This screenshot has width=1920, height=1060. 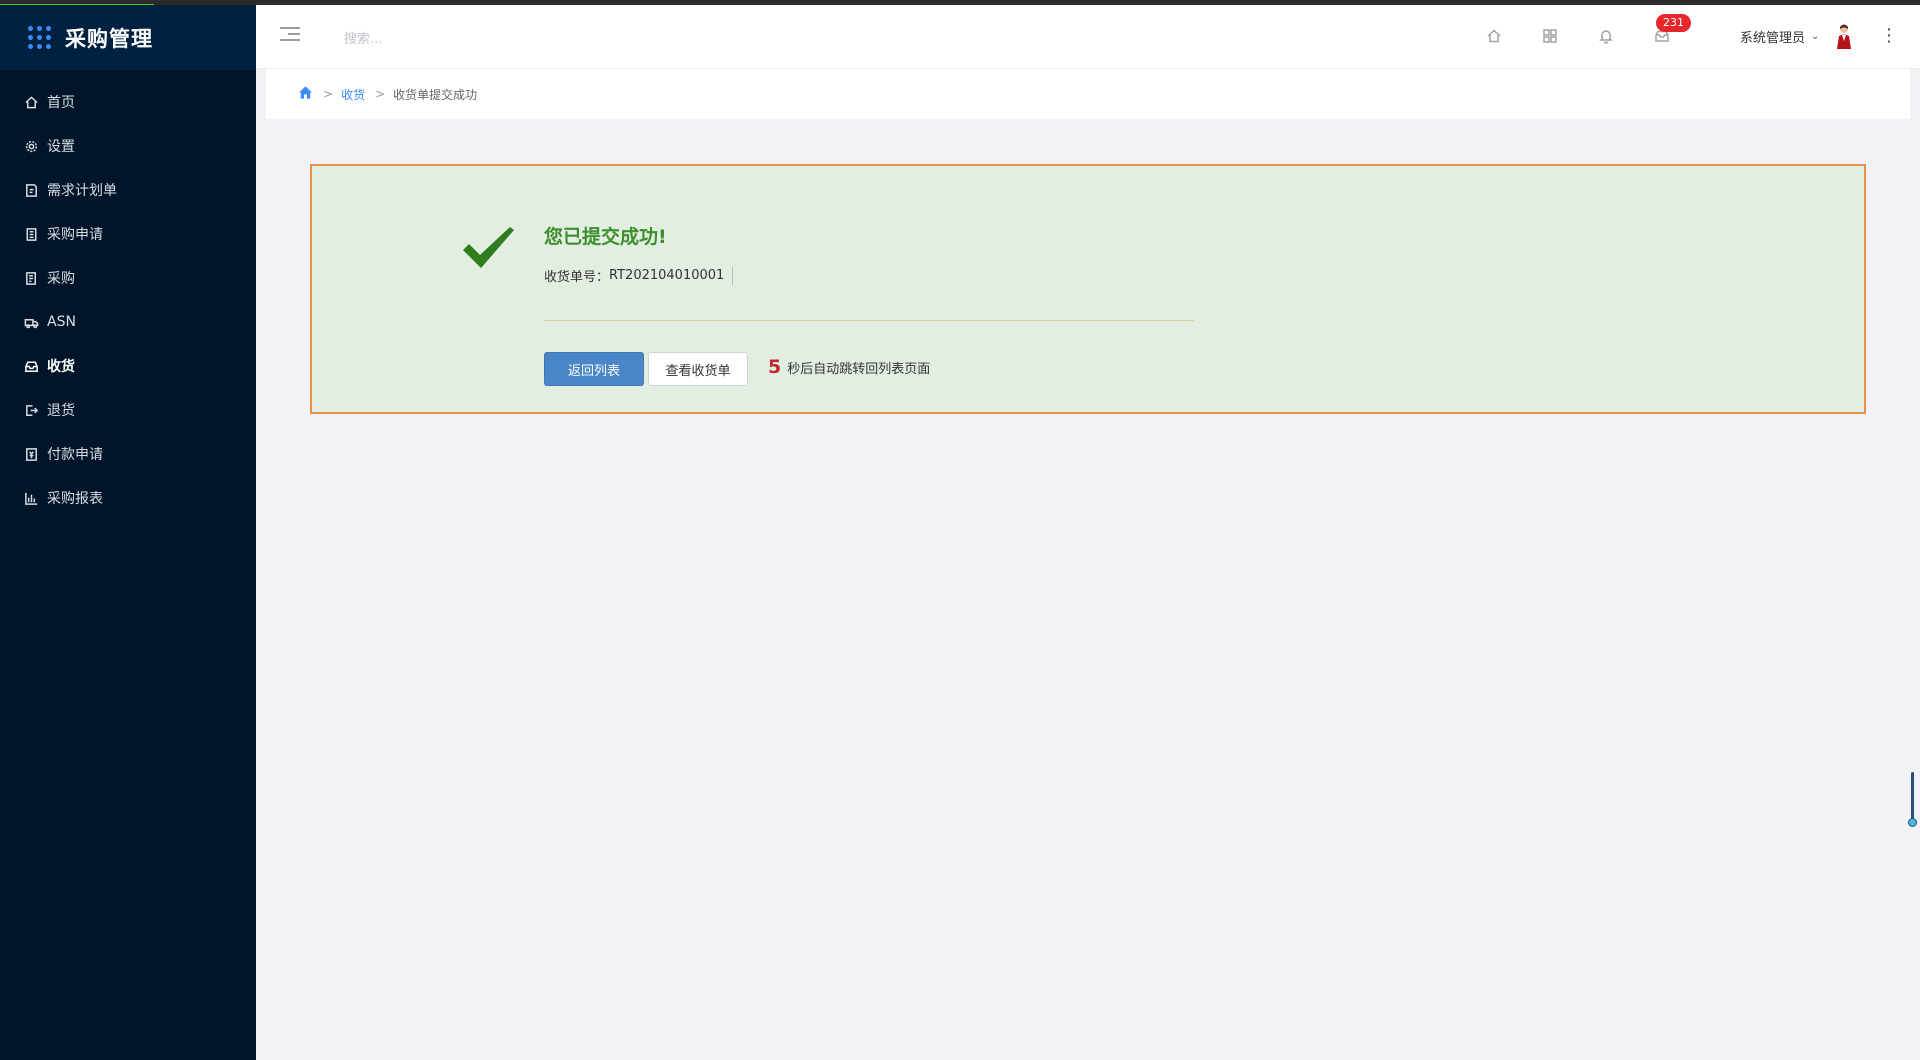 I want to click on checkmark-icon, so click(x=488, y=248).